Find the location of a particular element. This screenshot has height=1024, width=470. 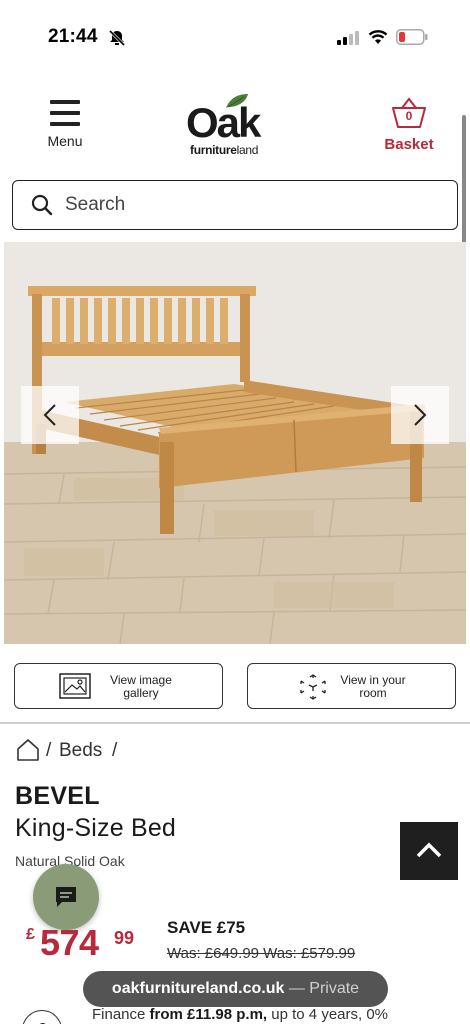

logo-sub-bold: furniture is located at coordinates (213, 150).